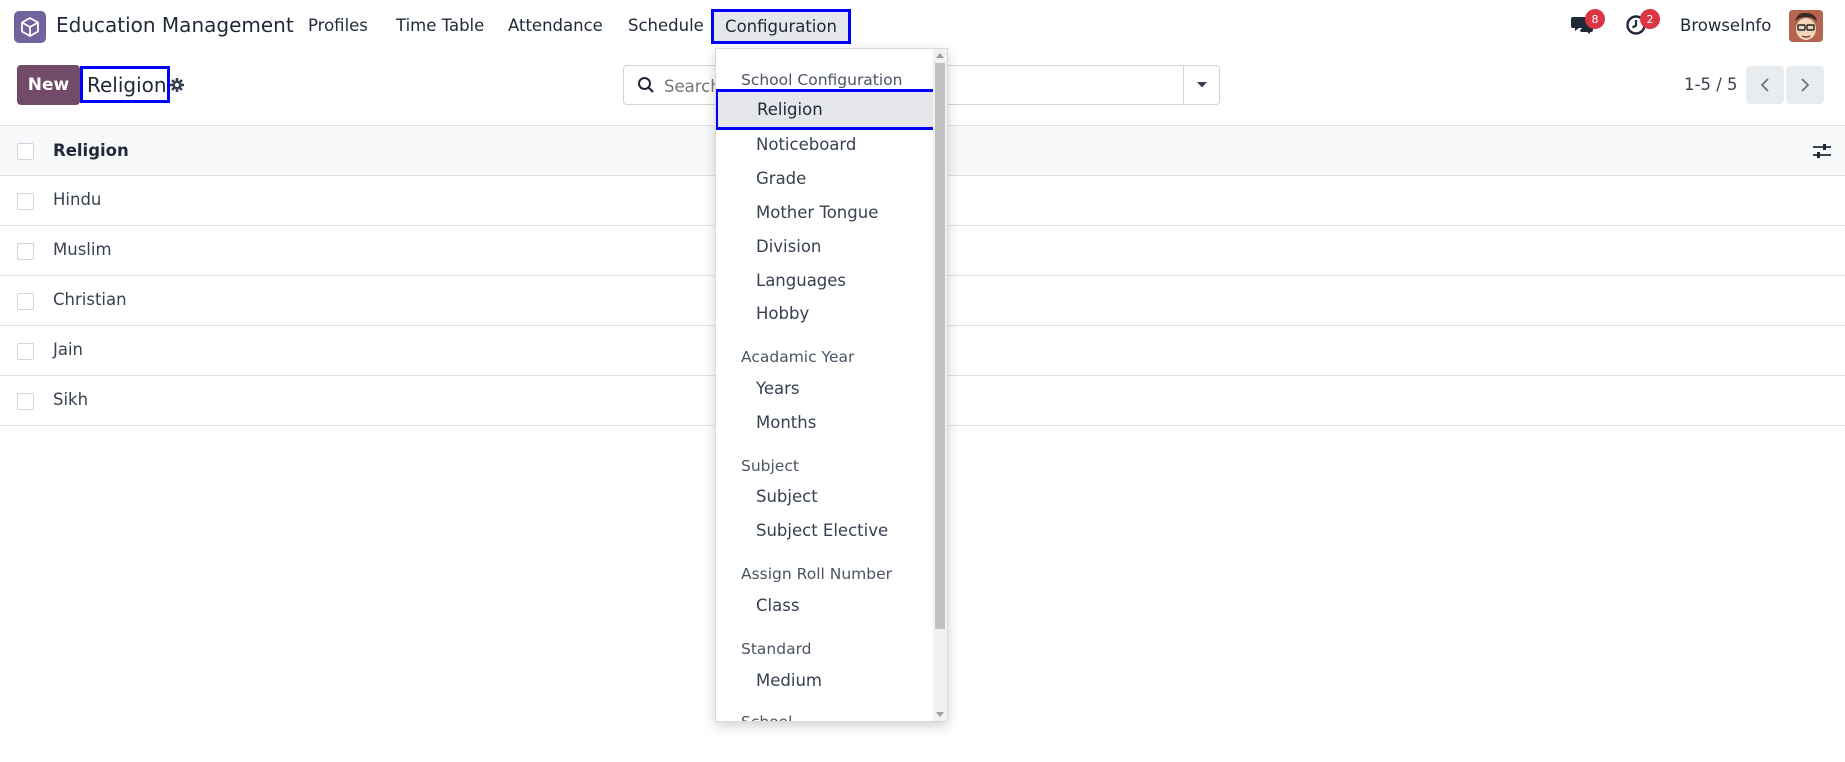 This screenshot has height=762, width=1845. I want to click on dropdown-section-assign-roll-number: Assign Roll Number, so click(817, 574).